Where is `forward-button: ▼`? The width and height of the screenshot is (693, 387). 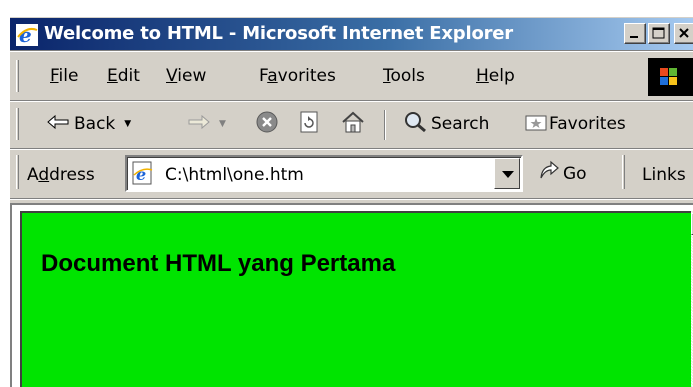 forward-button: ▼ is located at coordinates (207, 124).